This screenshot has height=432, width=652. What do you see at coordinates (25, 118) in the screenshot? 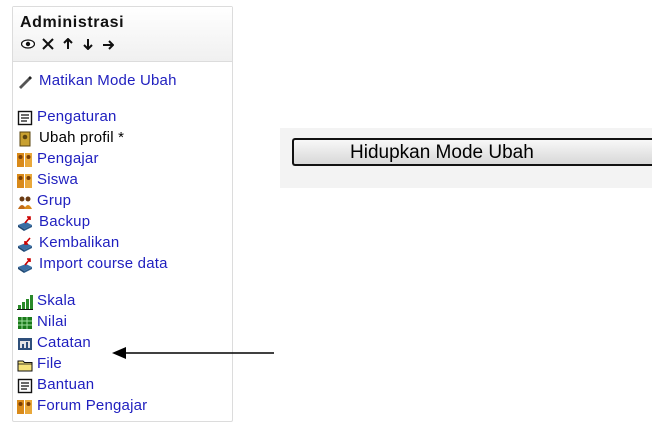
I see `document-icon` at bounding box center [25, 118].